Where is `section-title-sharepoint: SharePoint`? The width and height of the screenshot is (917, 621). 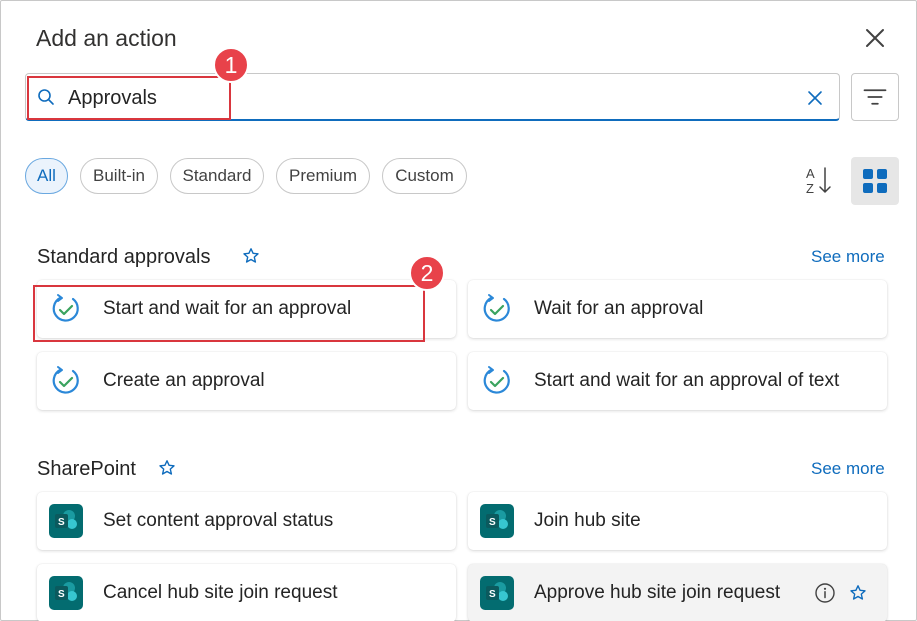 section-title-sharepoint: SharePoint is located at coordinates (86, 469).